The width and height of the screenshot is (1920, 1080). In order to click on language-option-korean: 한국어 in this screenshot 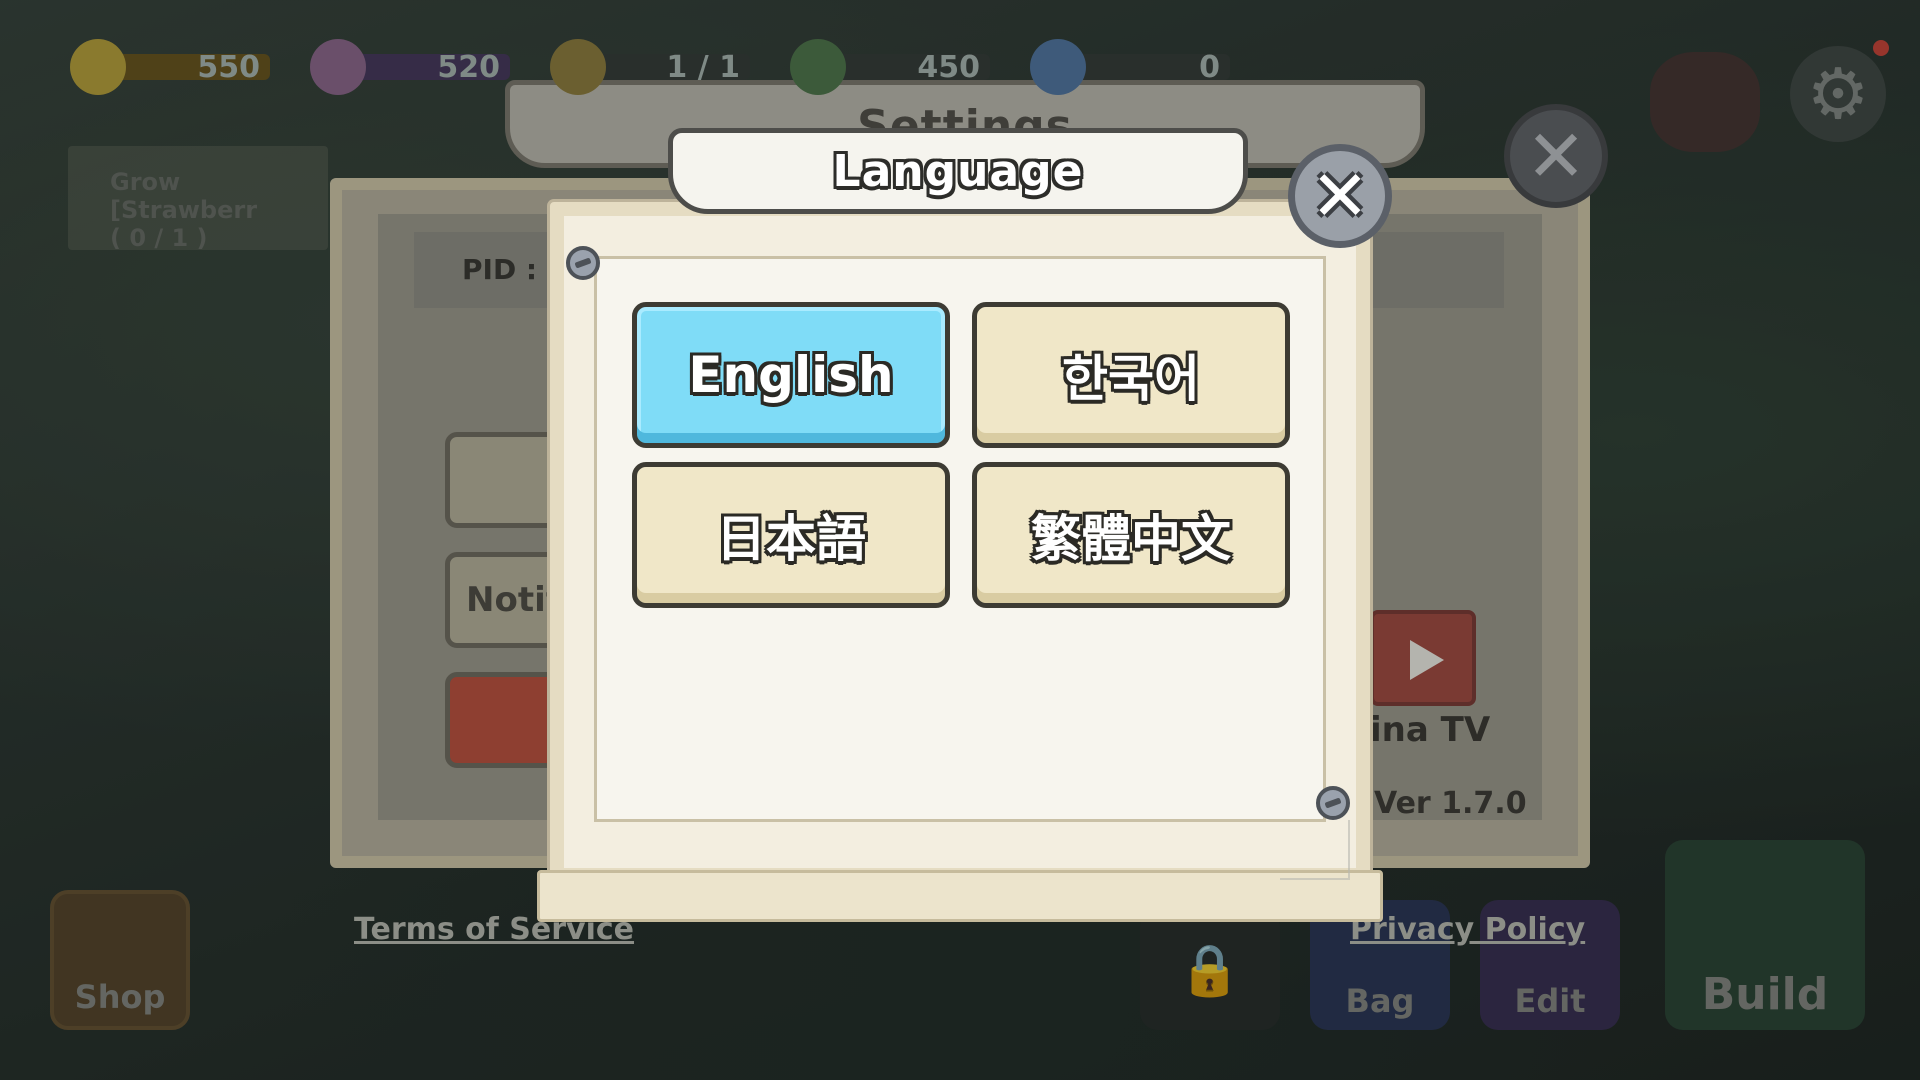, I will do `click(1131, 375)`.